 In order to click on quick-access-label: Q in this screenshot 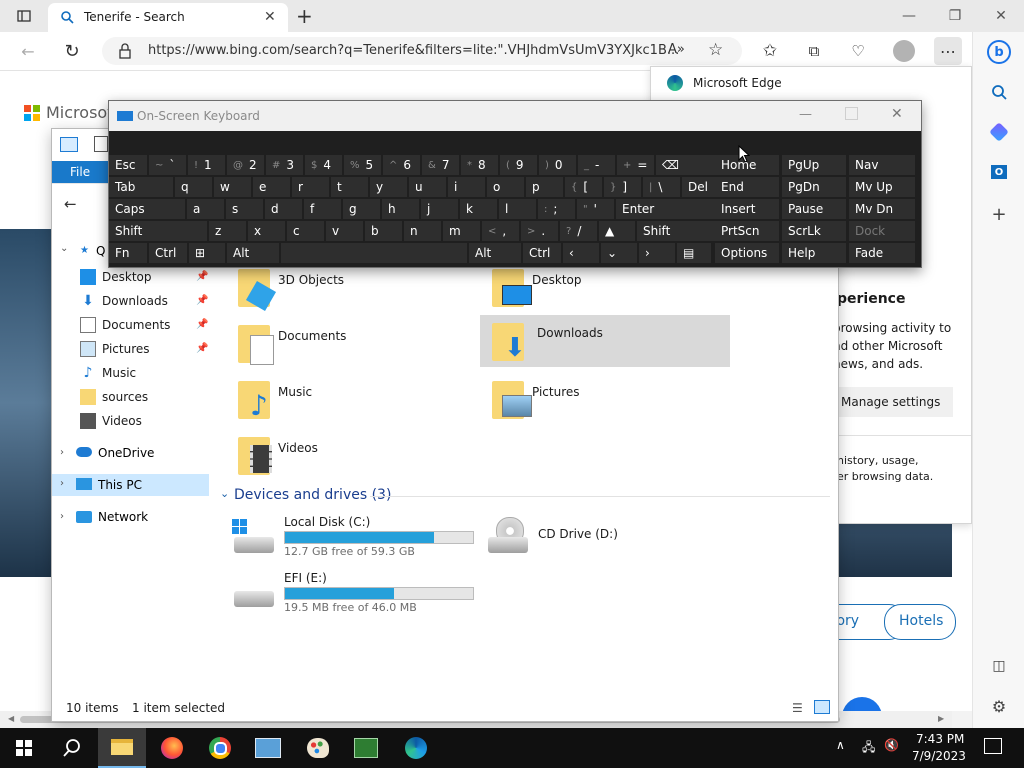, I will do `click(100, 251)`.